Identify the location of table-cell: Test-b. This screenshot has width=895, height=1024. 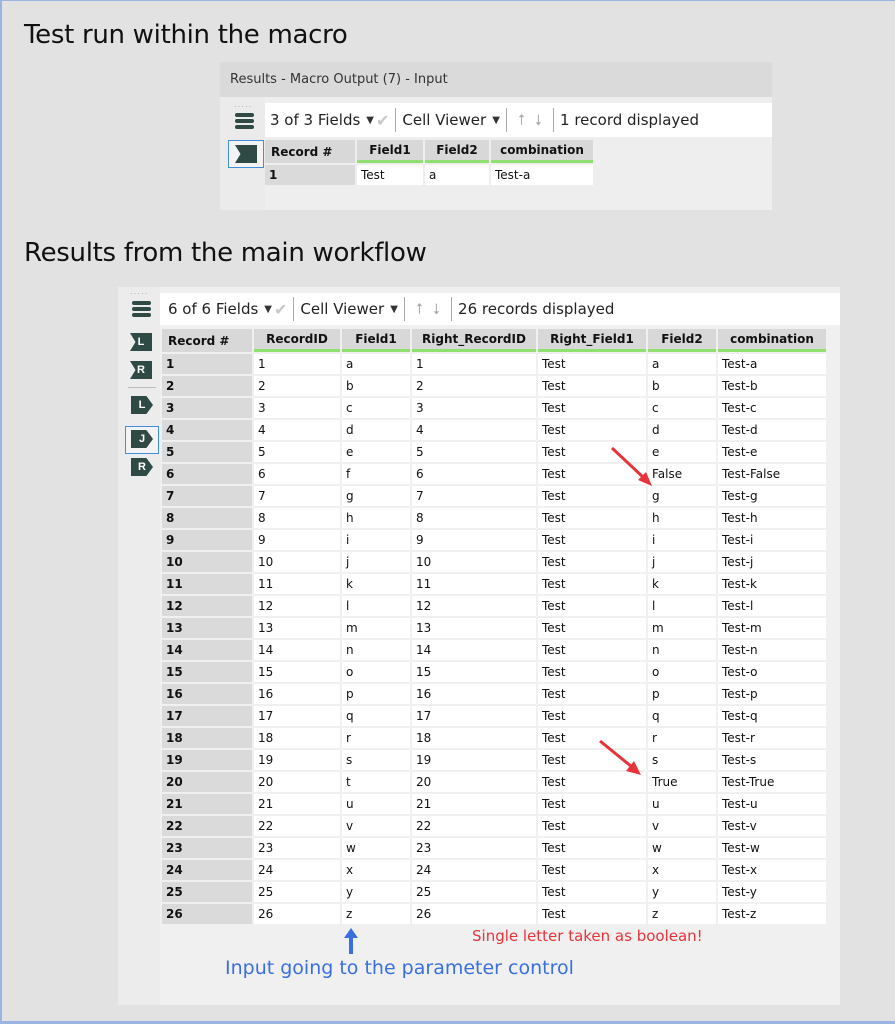
(772, 386).